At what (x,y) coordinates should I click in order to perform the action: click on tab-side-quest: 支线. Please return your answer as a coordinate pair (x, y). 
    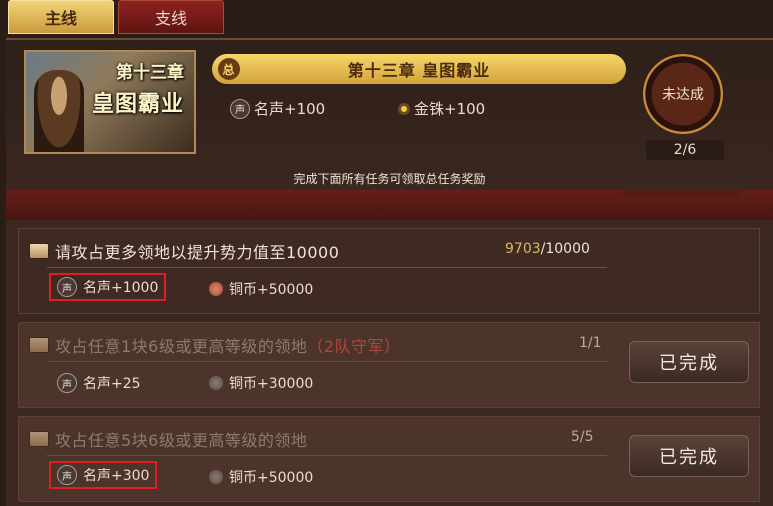
    Looking at the image, I should click on (171, 17).